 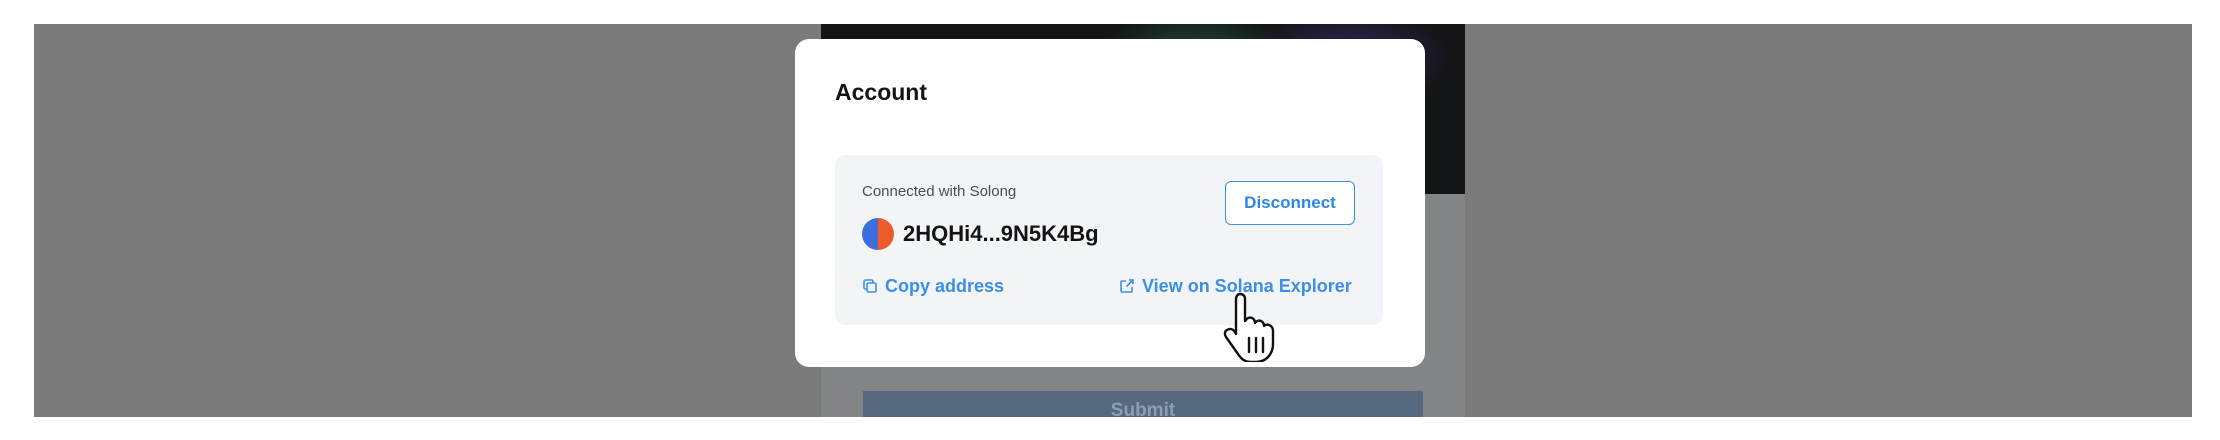 What do you see at coordinates (1247, 286) in the screenshot?
I see `view-explorer-label: View on Solana Explorer` at bounding box center [1247, 286].